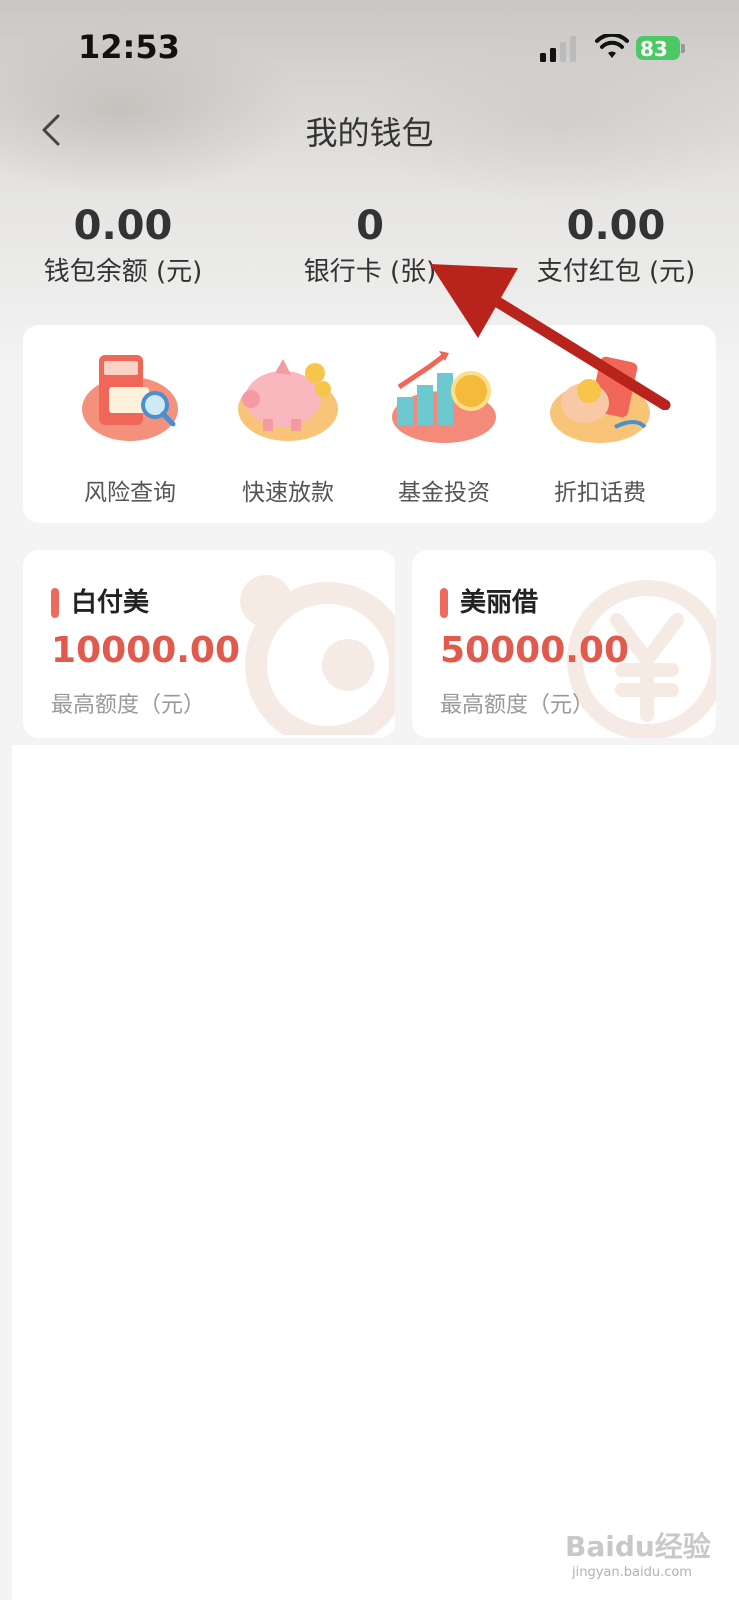  Describe the element at coordinates (288, 493) in the screenshot. I see `service-label: 快速放款` at that location.